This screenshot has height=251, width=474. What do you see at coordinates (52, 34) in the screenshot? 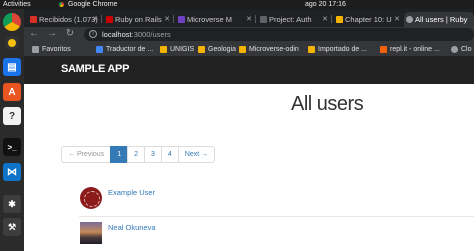
I see `forward-icon: →` at bounding box center [52, 34].